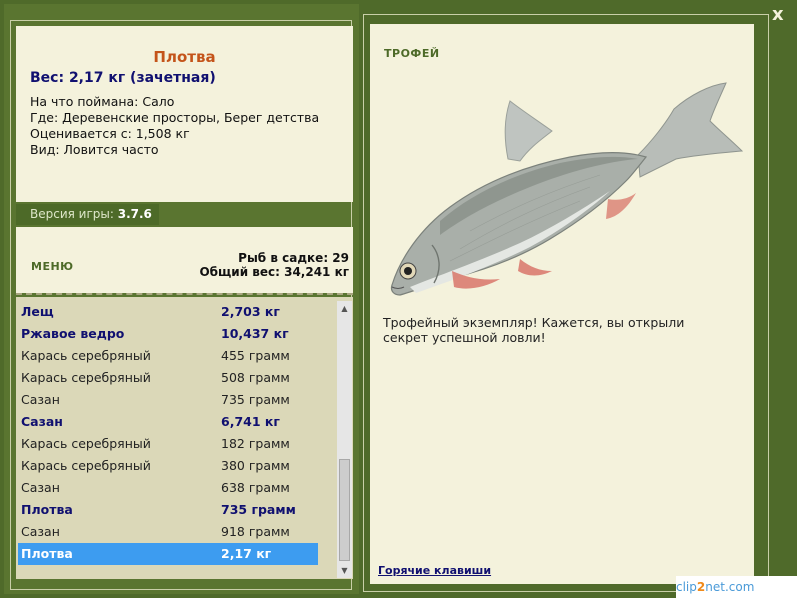 The width and height of the screenshot is (797, 598). Describe the element at coordinates (434, 570) in the screenshot. I see `hotkeys-link: Горячие клавиши` at that location.